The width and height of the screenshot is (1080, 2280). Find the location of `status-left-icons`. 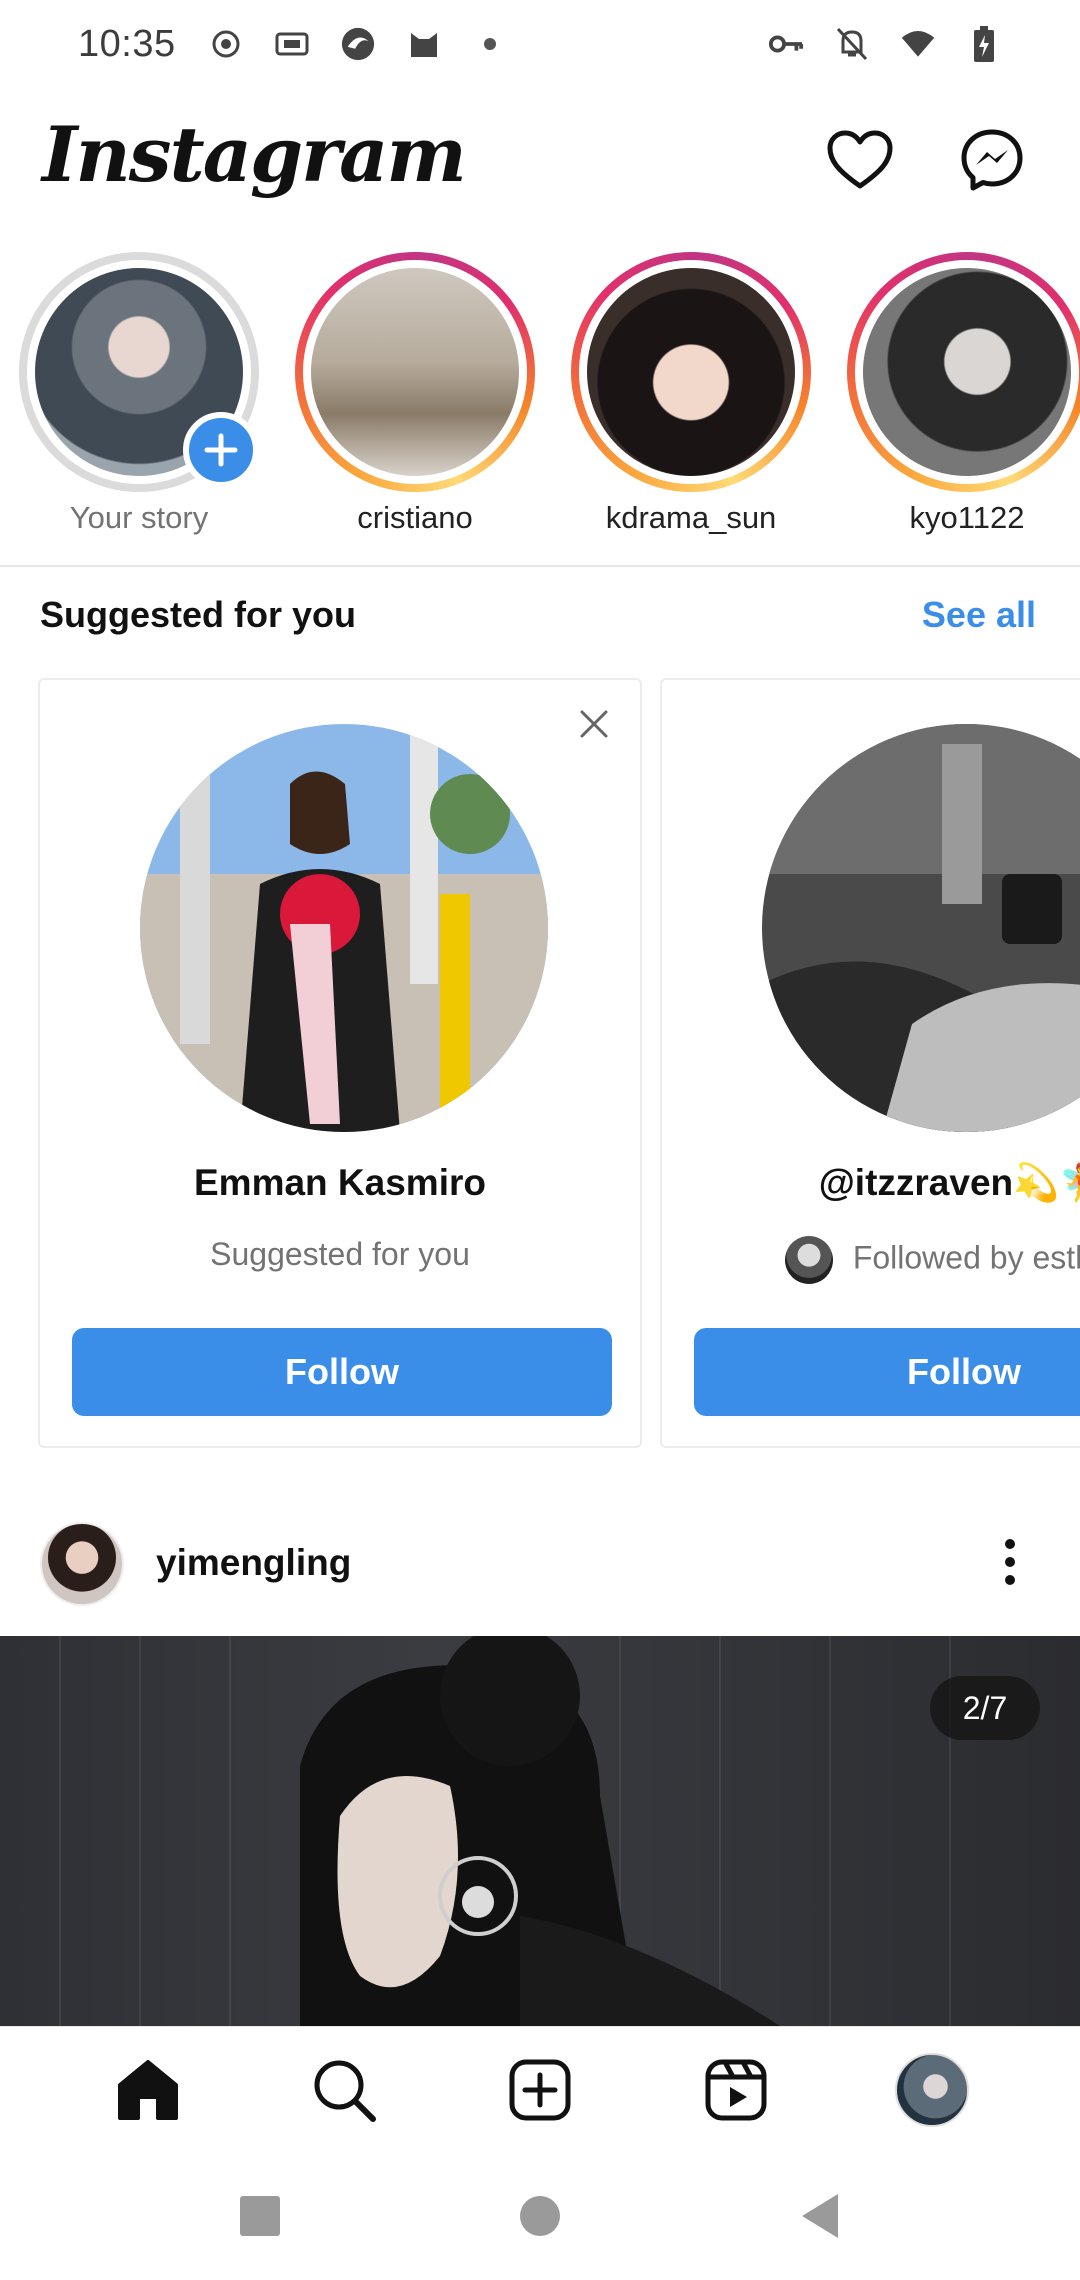

status-left-icons is located at coordinates (358, 44).